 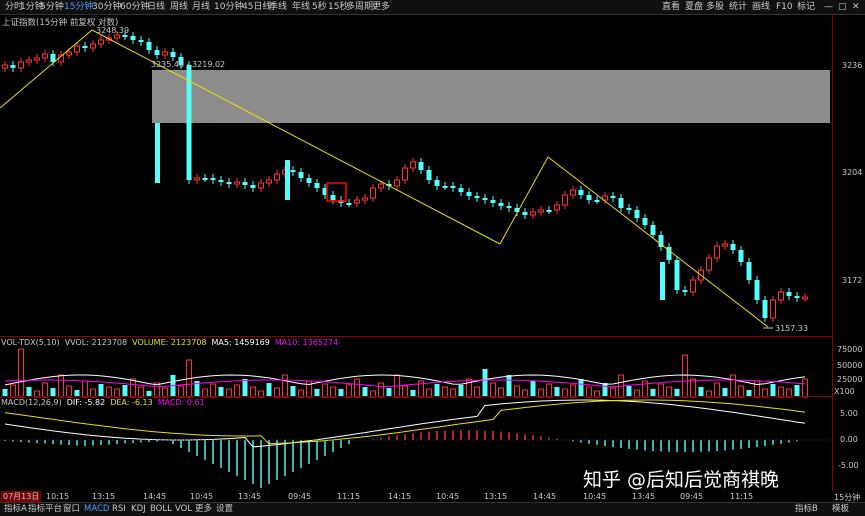 I want to click on indicator-tab: 指标B, so click(x=806, y=509).